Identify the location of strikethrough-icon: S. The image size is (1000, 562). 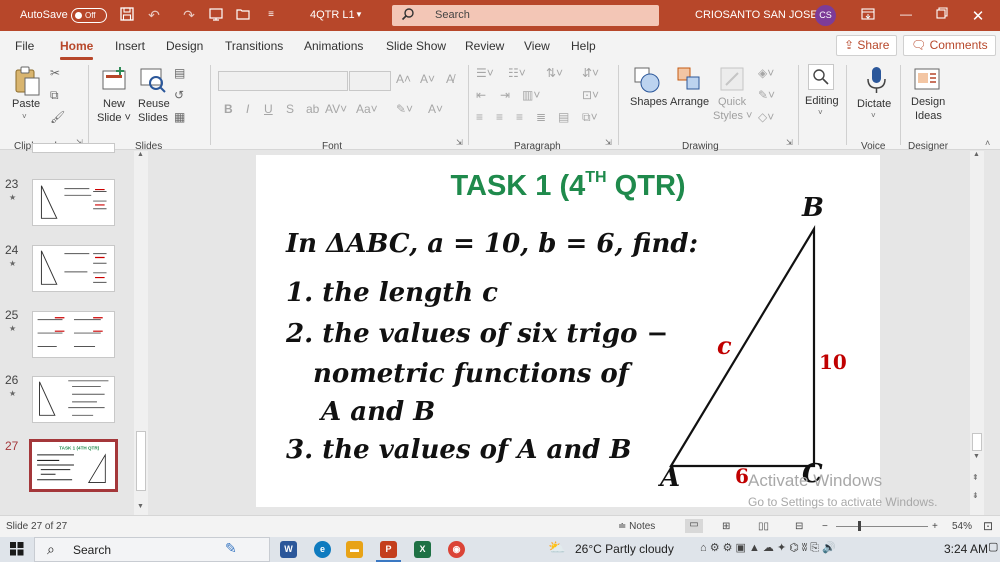
(290, 109).